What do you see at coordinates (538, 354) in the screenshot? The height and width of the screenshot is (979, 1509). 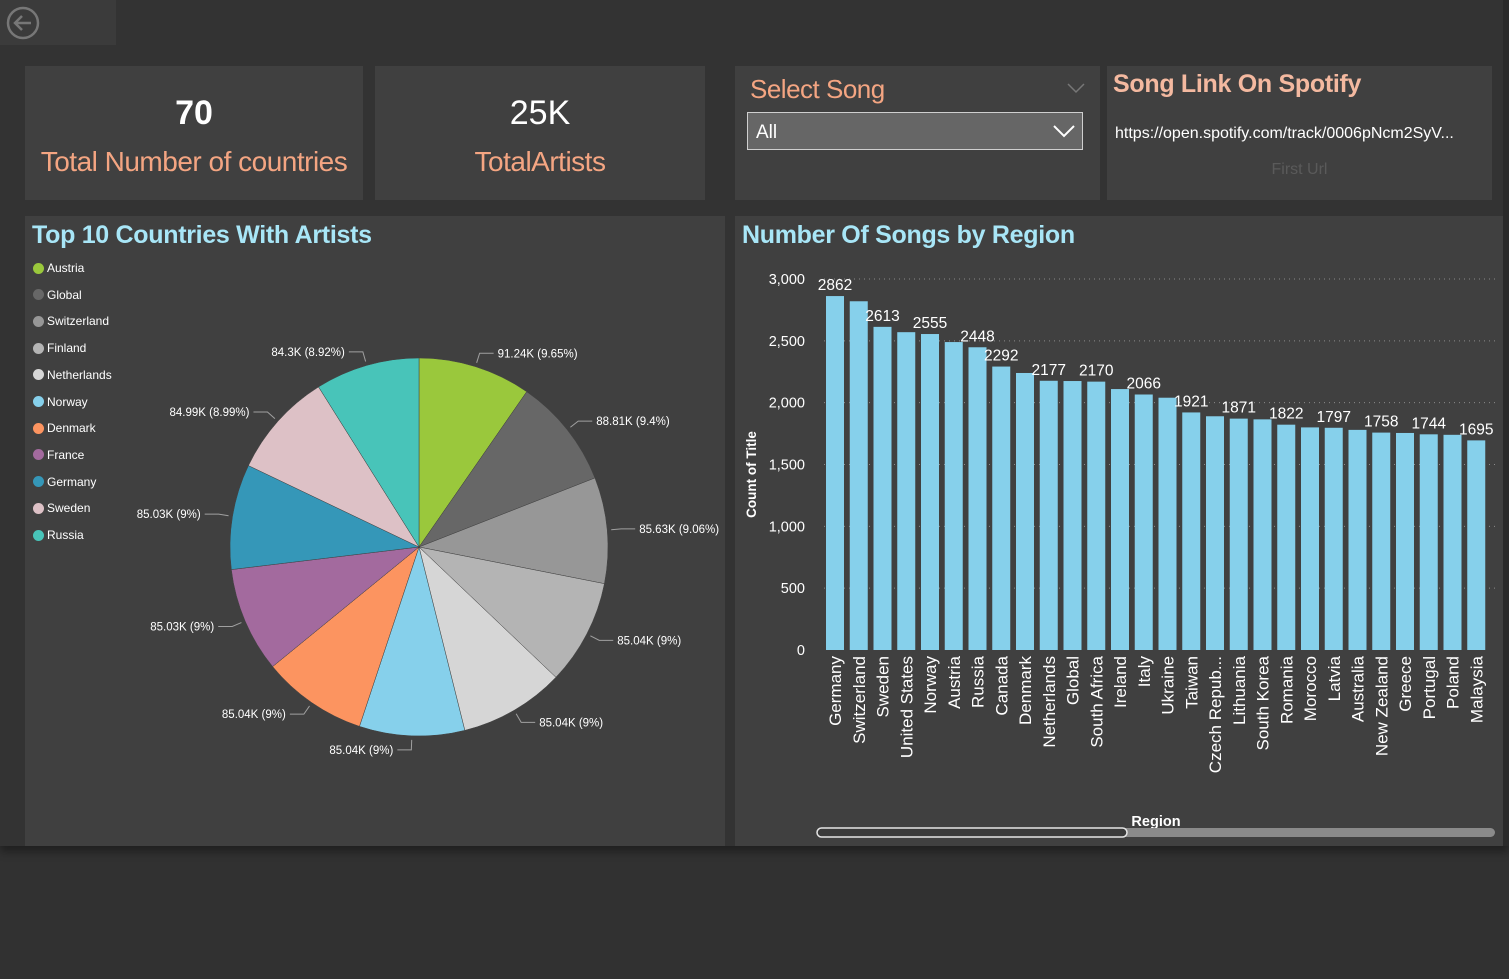 I see `pie-data-label: 91.24K (9.65%)` at bounding box center [538, 354].